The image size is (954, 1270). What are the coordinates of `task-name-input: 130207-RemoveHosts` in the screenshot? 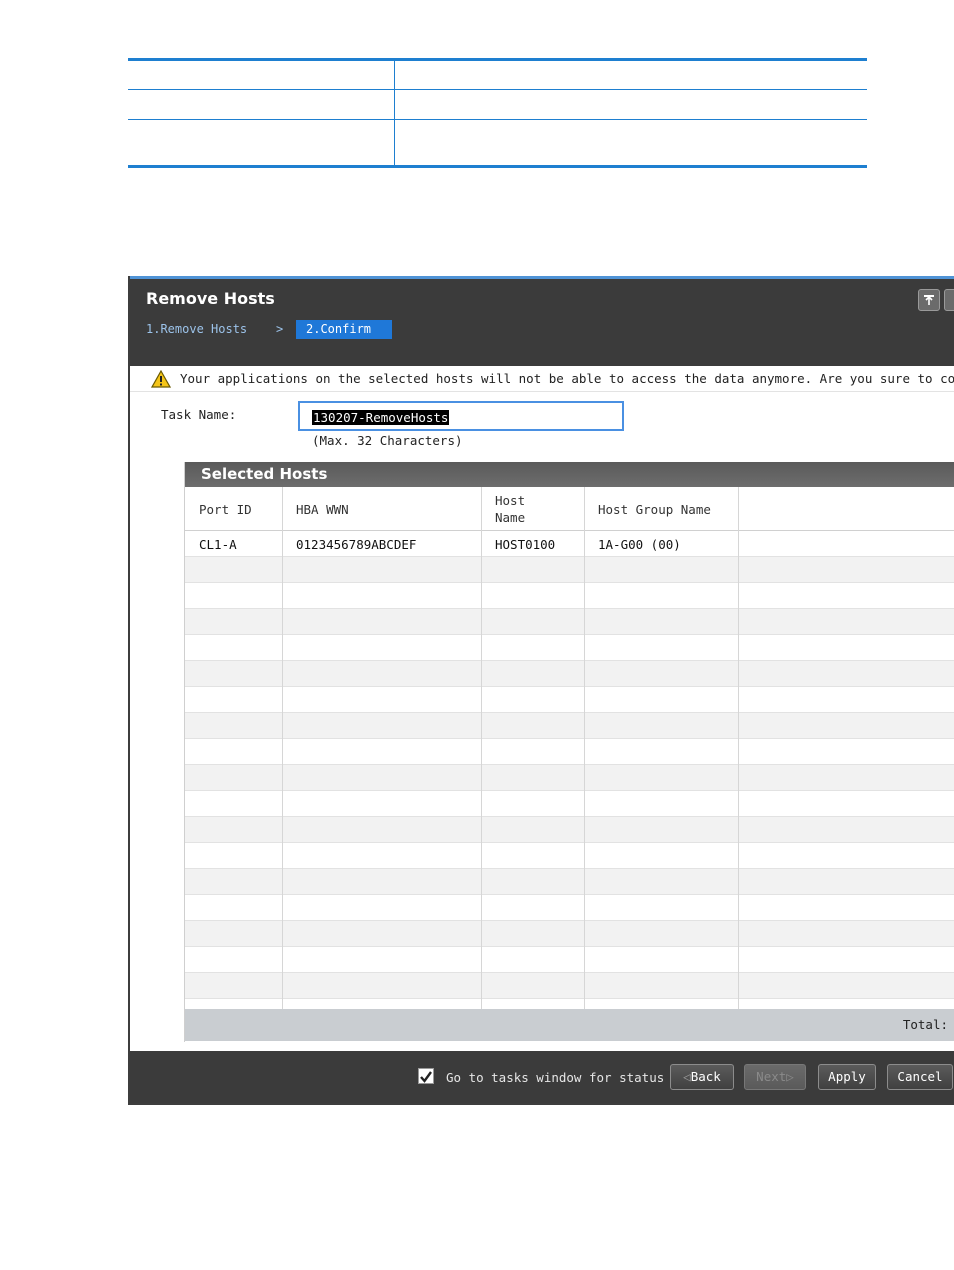 It's located at (461, 416).